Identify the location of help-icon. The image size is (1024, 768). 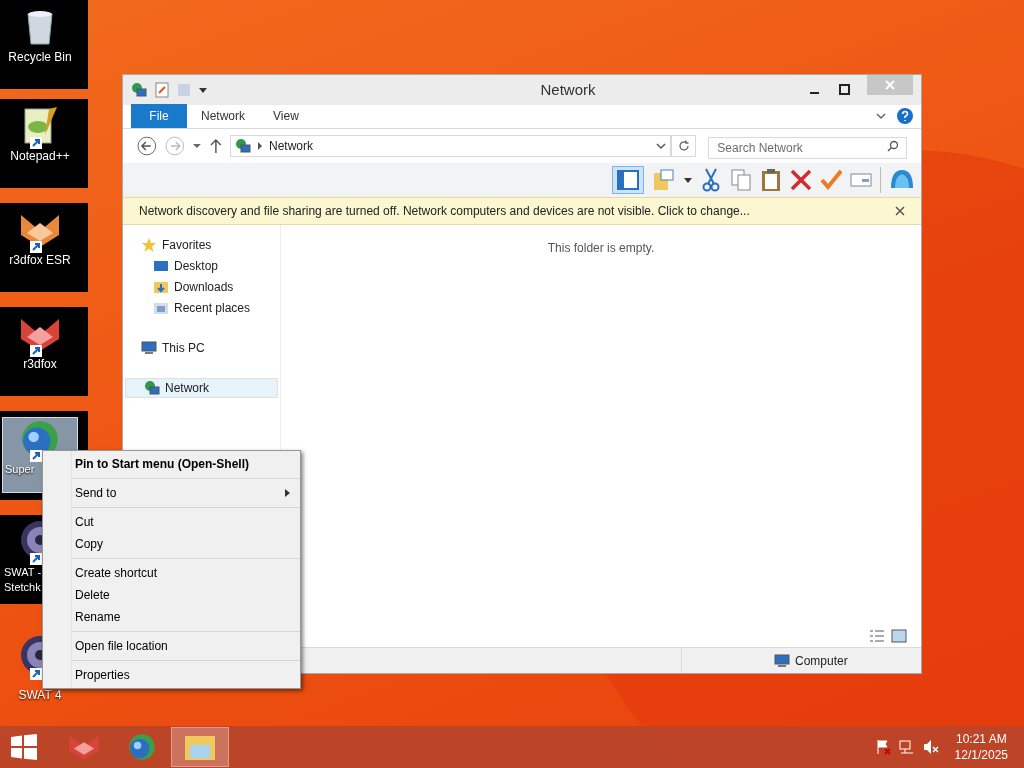
(905, 116).